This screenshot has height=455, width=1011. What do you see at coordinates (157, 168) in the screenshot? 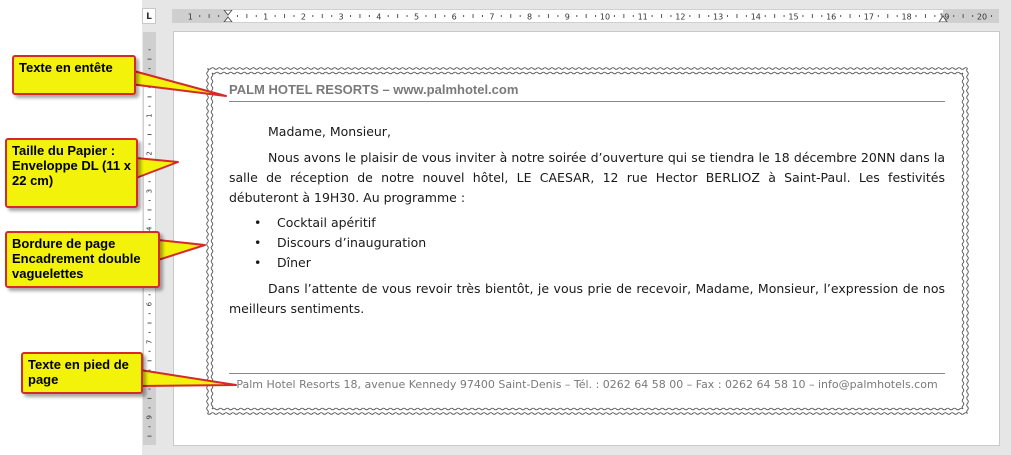
I see `callout-pointer-paper` at bounding box center [157, 168].